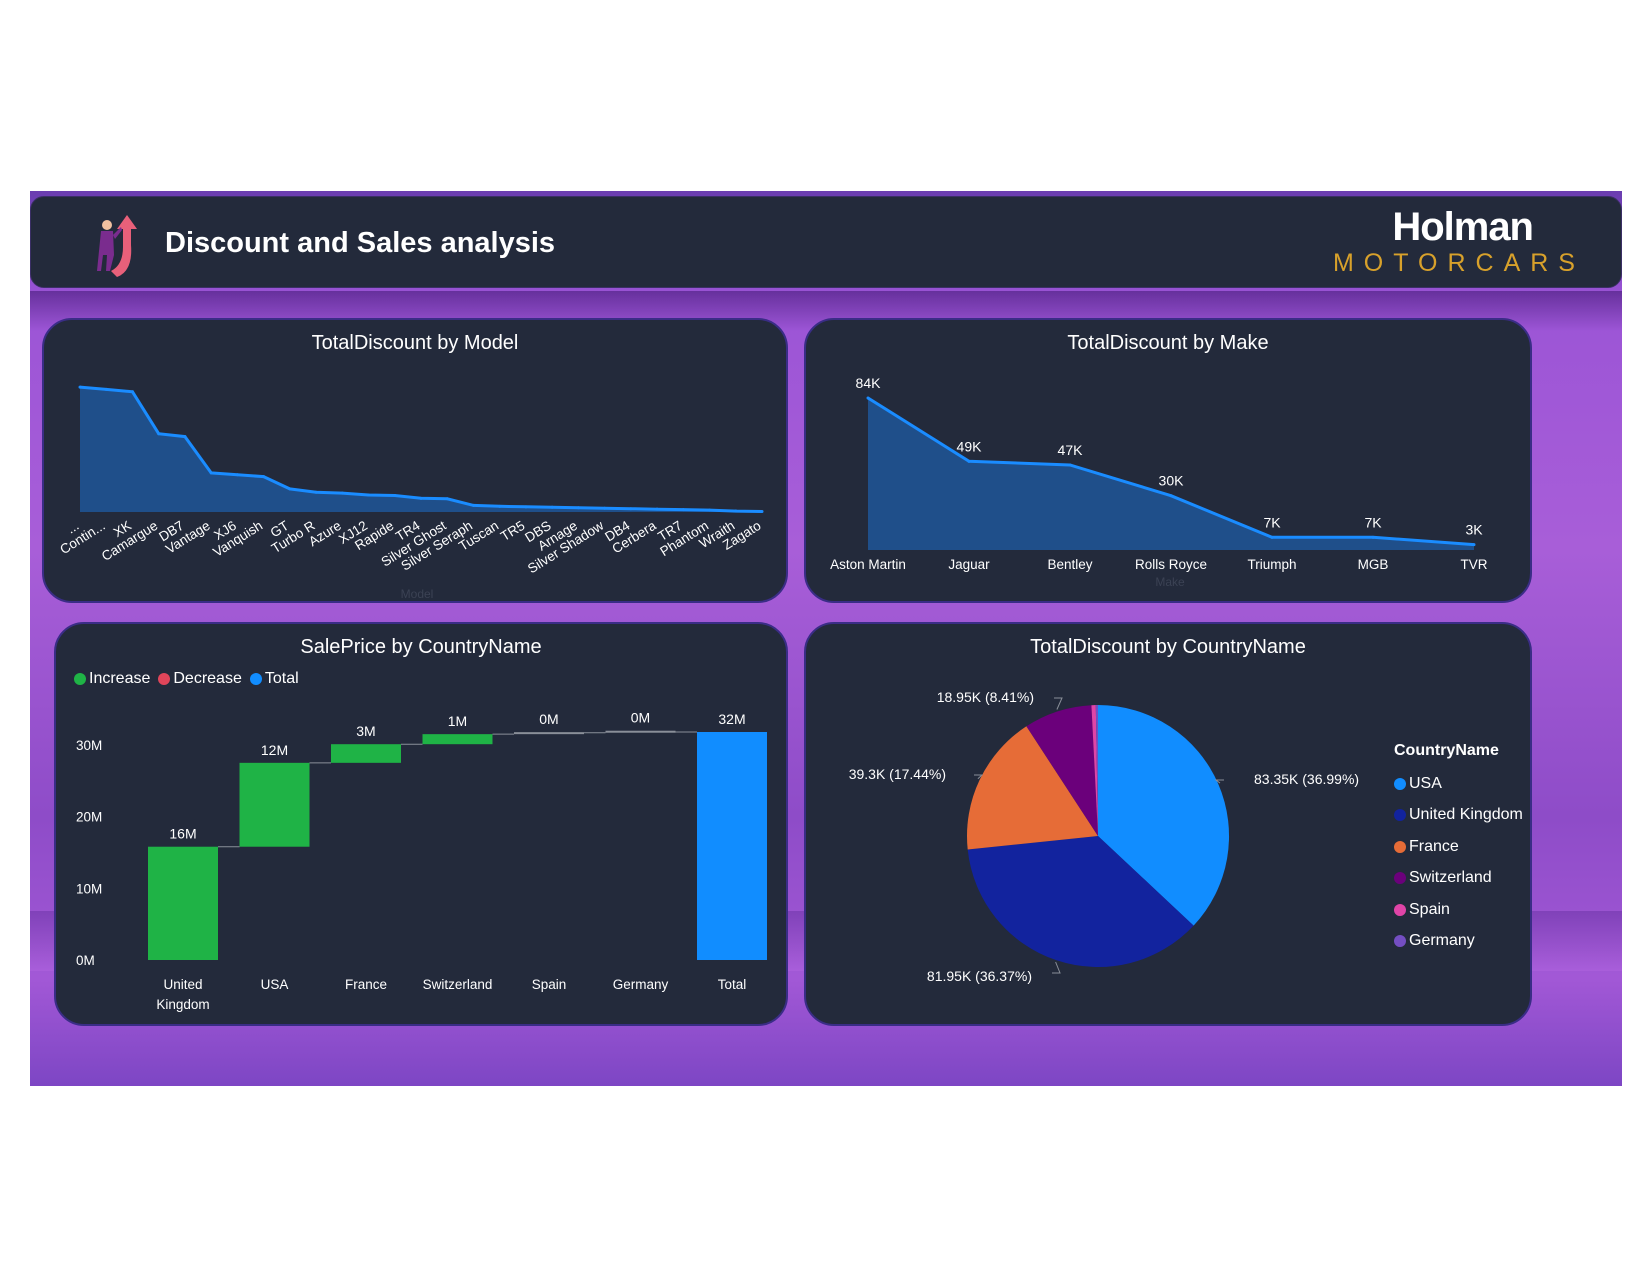 The height and width of the screenshot is (1275, 1650). I want to click on x-tick-label: Aston Martin, so click(868, 564).